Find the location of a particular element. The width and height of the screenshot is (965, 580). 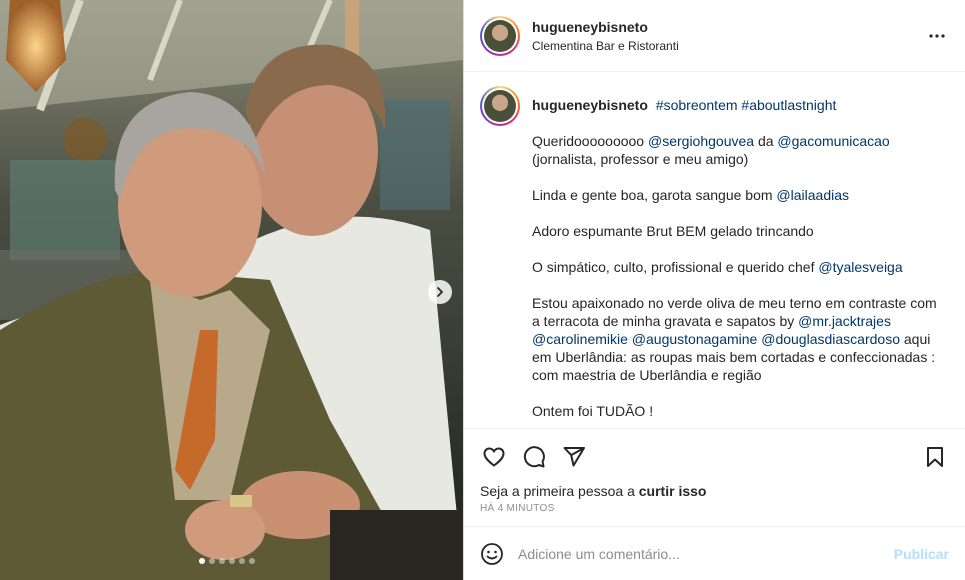

add-comment-bar: Publicar is located at coordinates (714, 553).